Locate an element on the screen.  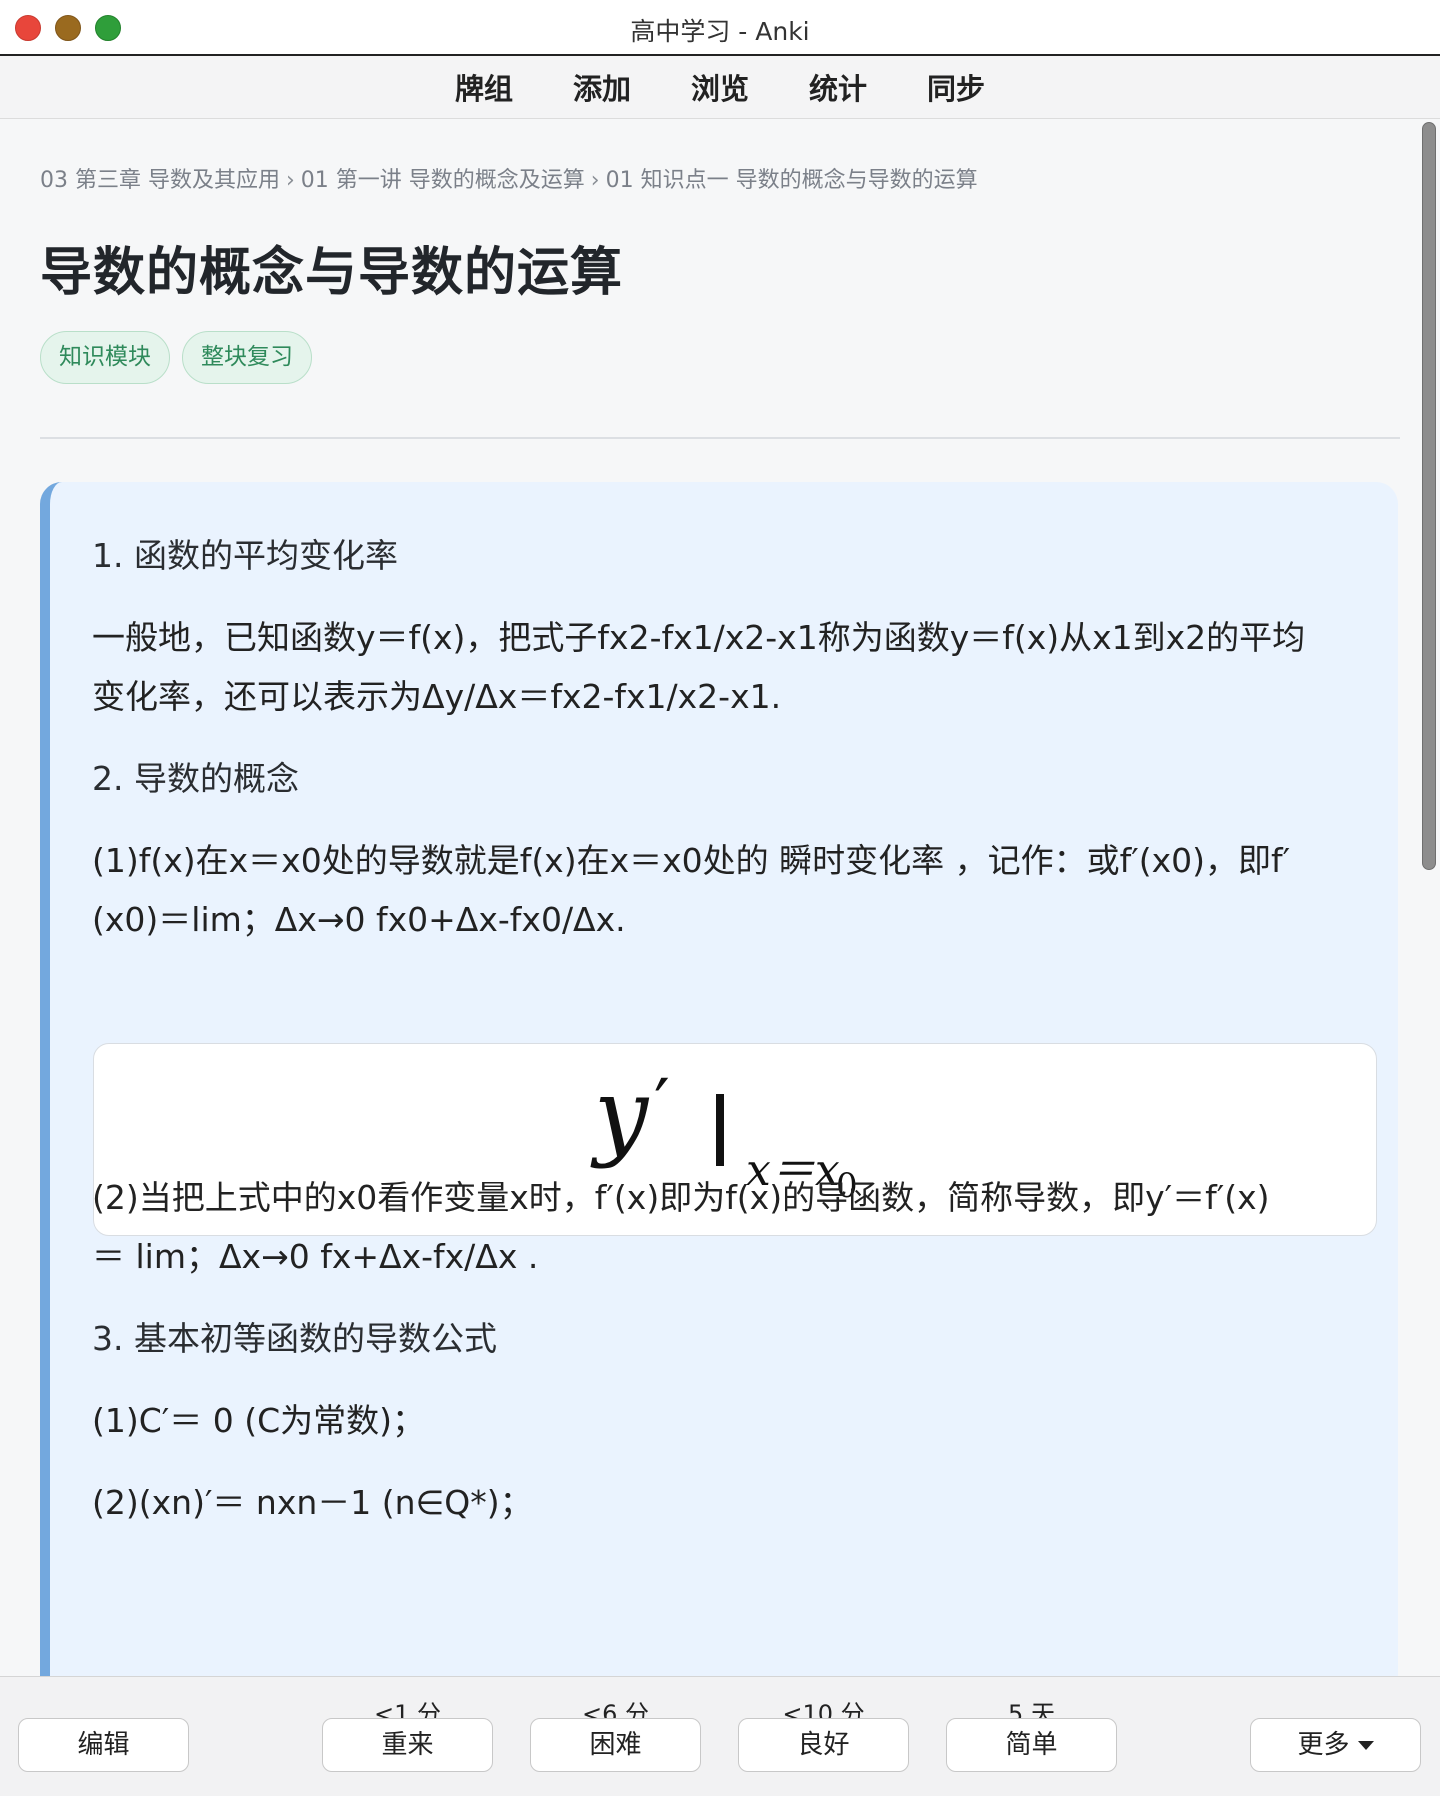
title-bar: 高中学习 - Anki is located at coordinates (720, 28).